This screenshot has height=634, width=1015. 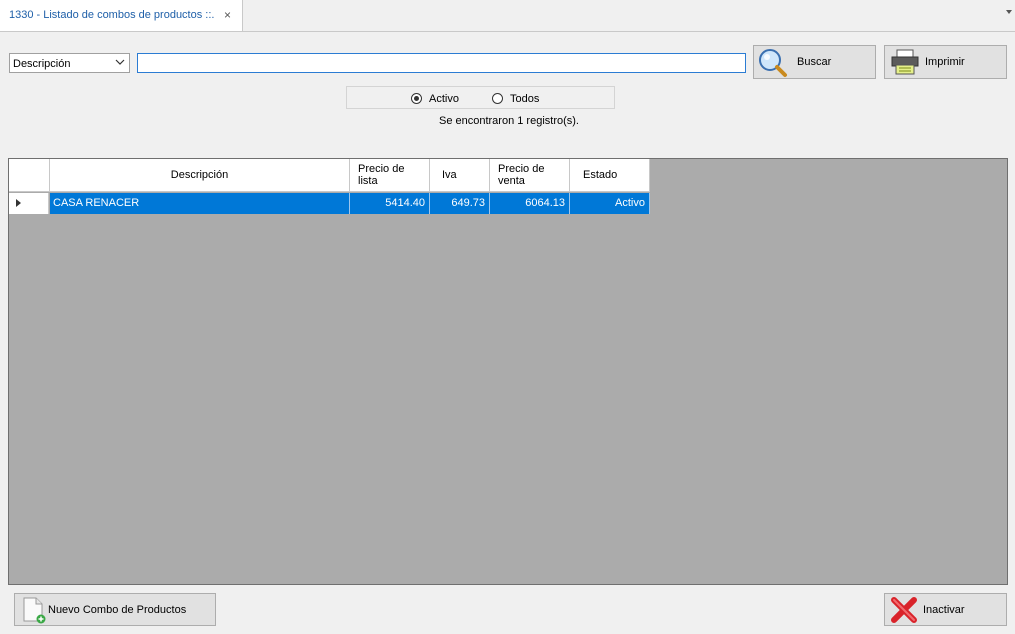 I want to click on table-cell-vat: 649.73, so click(x=460, y=203).